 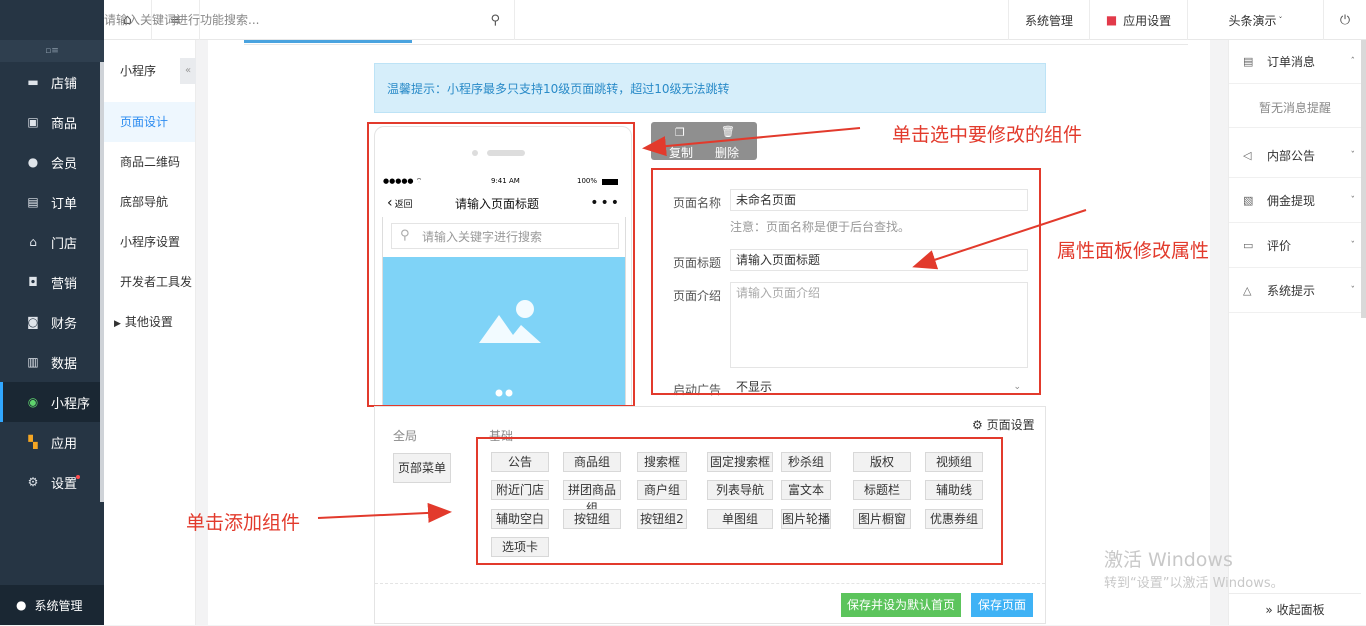 What do you see at coordinates (1194, 583) in the screenshot?
I see `activation-watermark-text: 转到“设置”以激活 Windows。` at bounding box center [1194, 583].